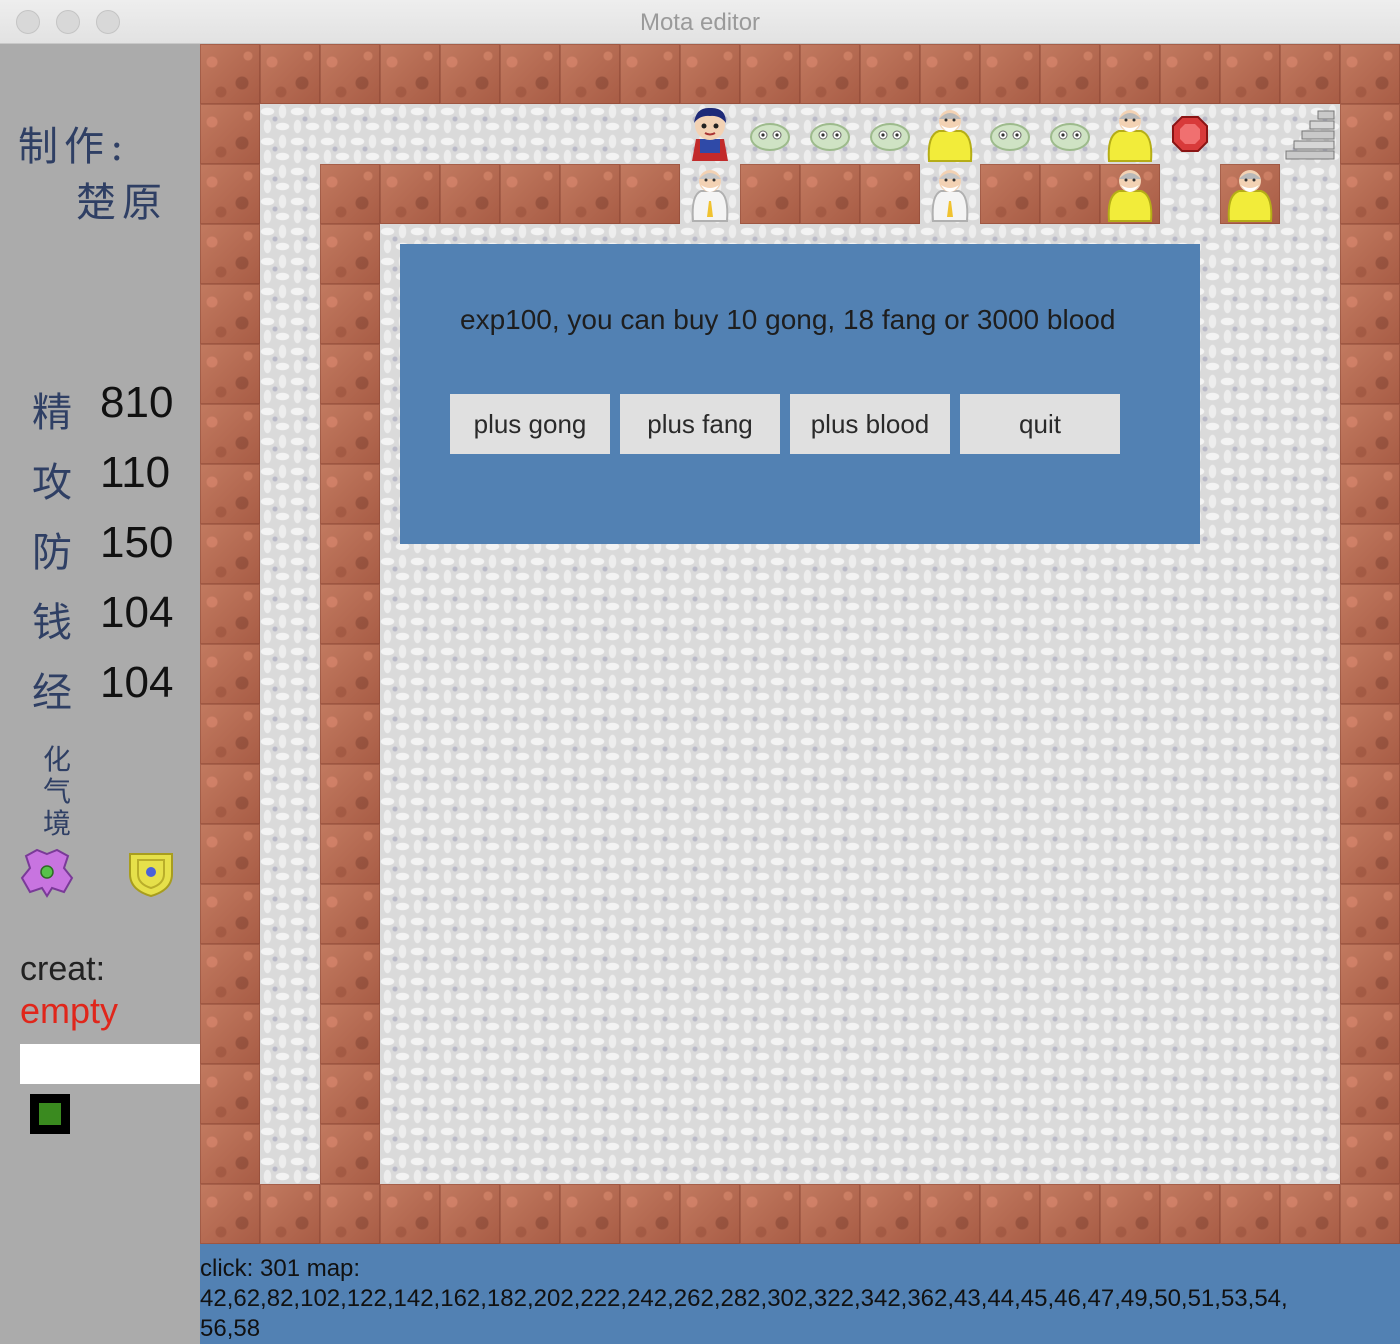 Image resolution: width=1400 pixels, height=1344 pixels. Describe the element at coordinates (50, 1114) in the screenshot. I see `tile-color-swatch` at that location.